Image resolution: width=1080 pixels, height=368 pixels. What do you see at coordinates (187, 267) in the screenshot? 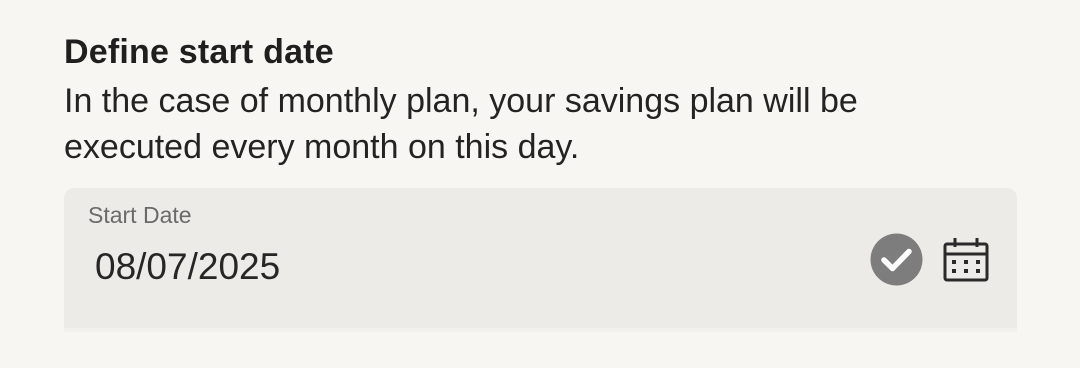
I see `start-date-input: 08/07/2025` at bounding box center [187, 267].